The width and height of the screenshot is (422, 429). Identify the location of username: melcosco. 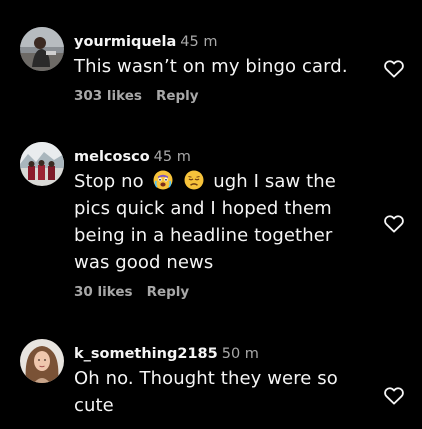
(112, 157).